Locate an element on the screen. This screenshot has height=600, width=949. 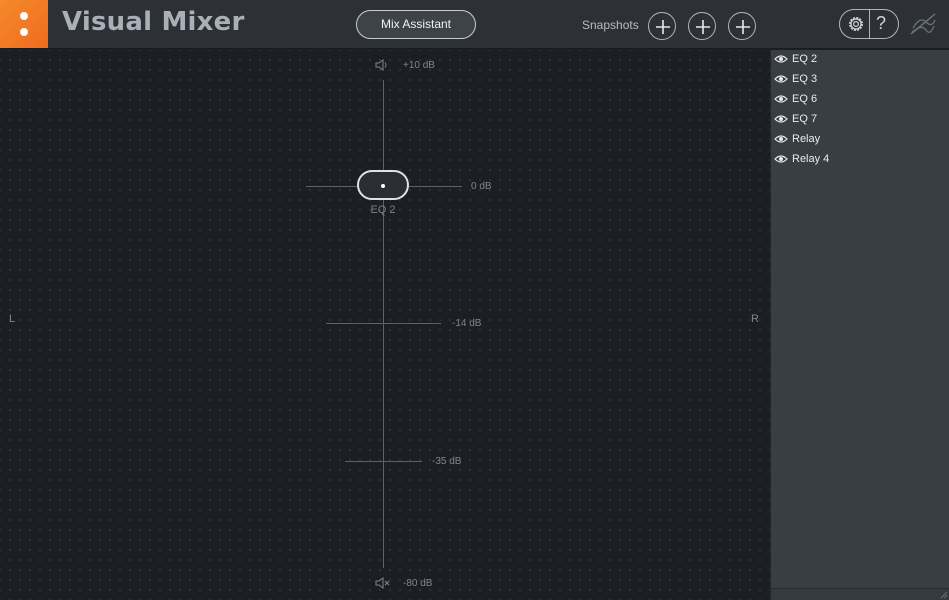
track-node-center is located at coordinates (383, 186).